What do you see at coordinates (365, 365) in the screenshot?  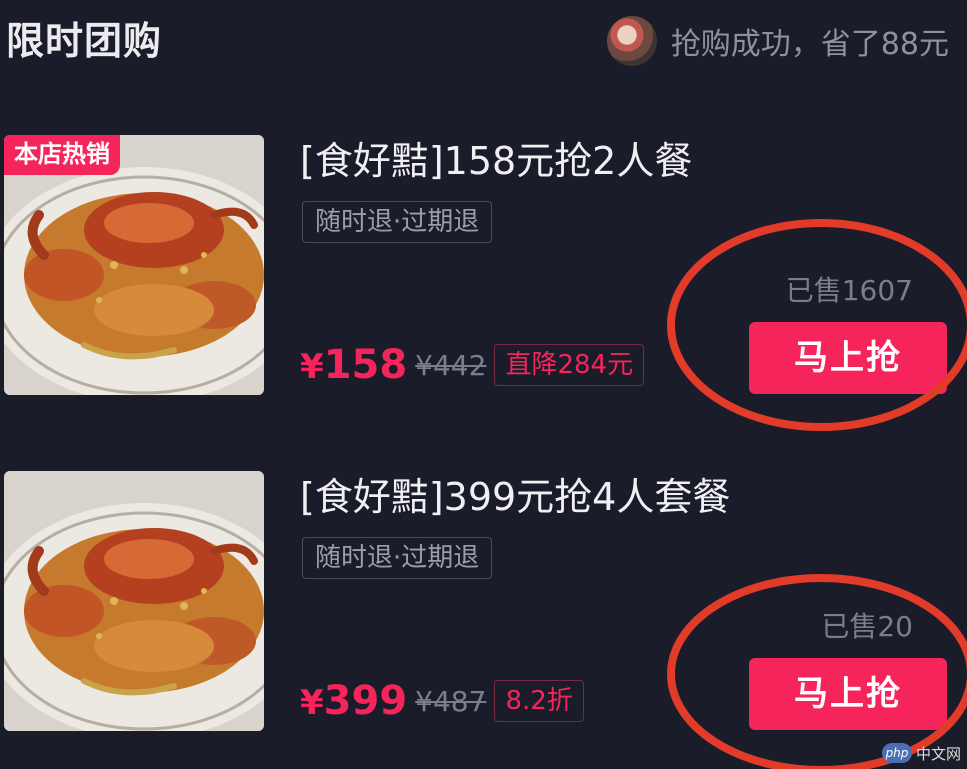 I see `price-value: 158` at bounding box center [365, 365].